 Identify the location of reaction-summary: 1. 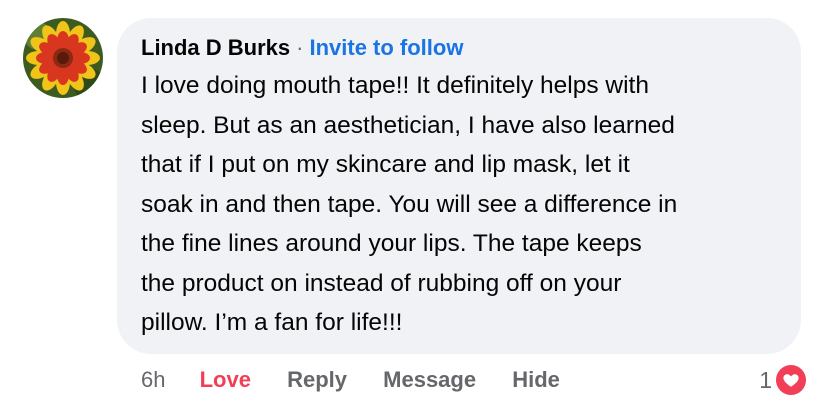
(782, 380).